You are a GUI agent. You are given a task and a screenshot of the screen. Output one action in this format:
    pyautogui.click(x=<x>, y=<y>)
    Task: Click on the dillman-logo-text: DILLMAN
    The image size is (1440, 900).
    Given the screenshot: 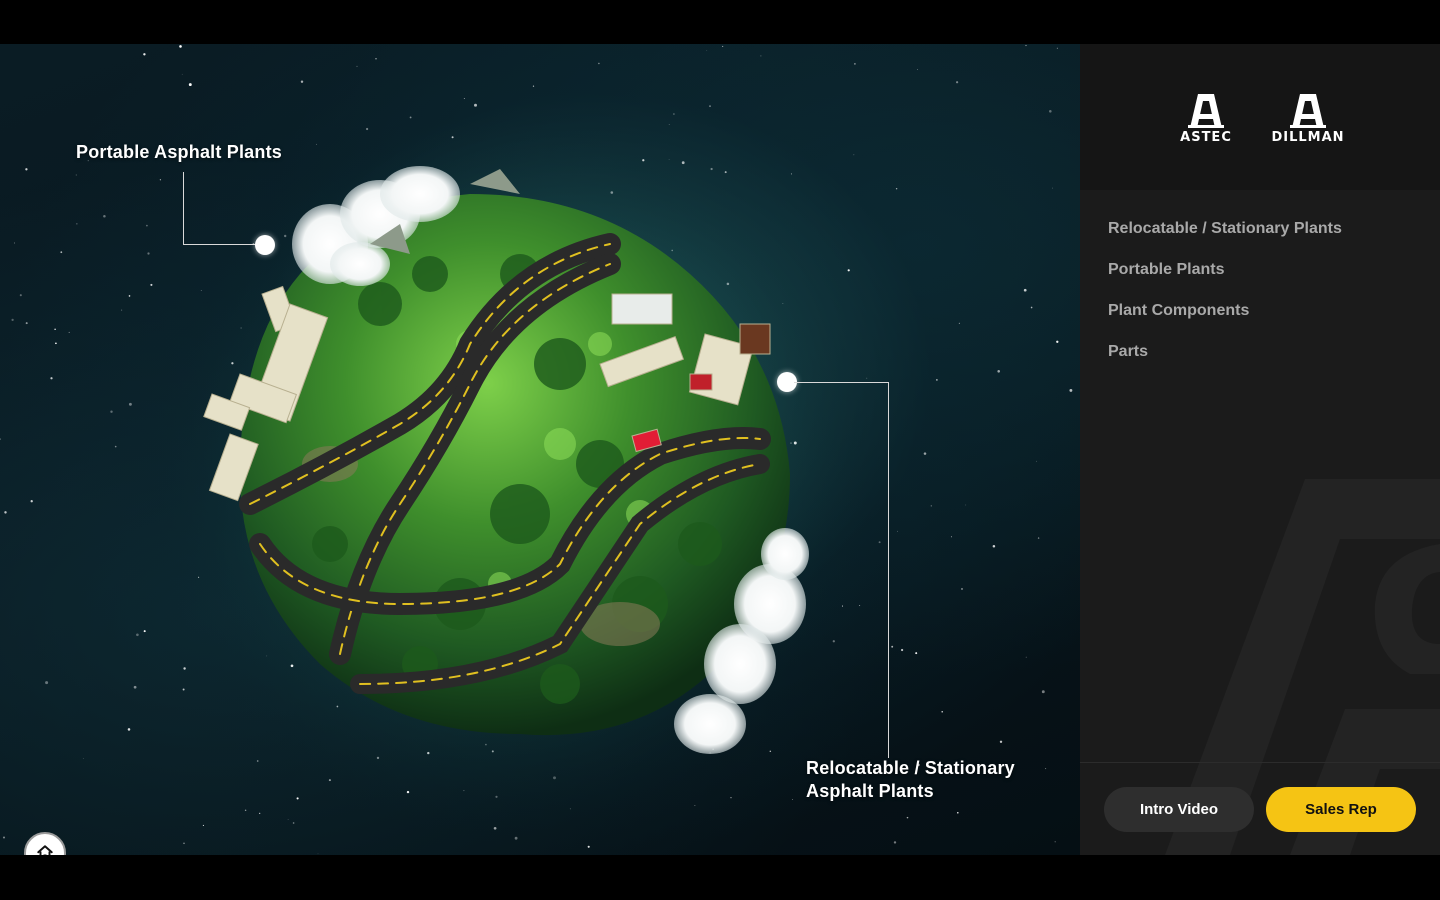 What is the action you would take?
    pyautogui.click(x=1308, y=137)
    